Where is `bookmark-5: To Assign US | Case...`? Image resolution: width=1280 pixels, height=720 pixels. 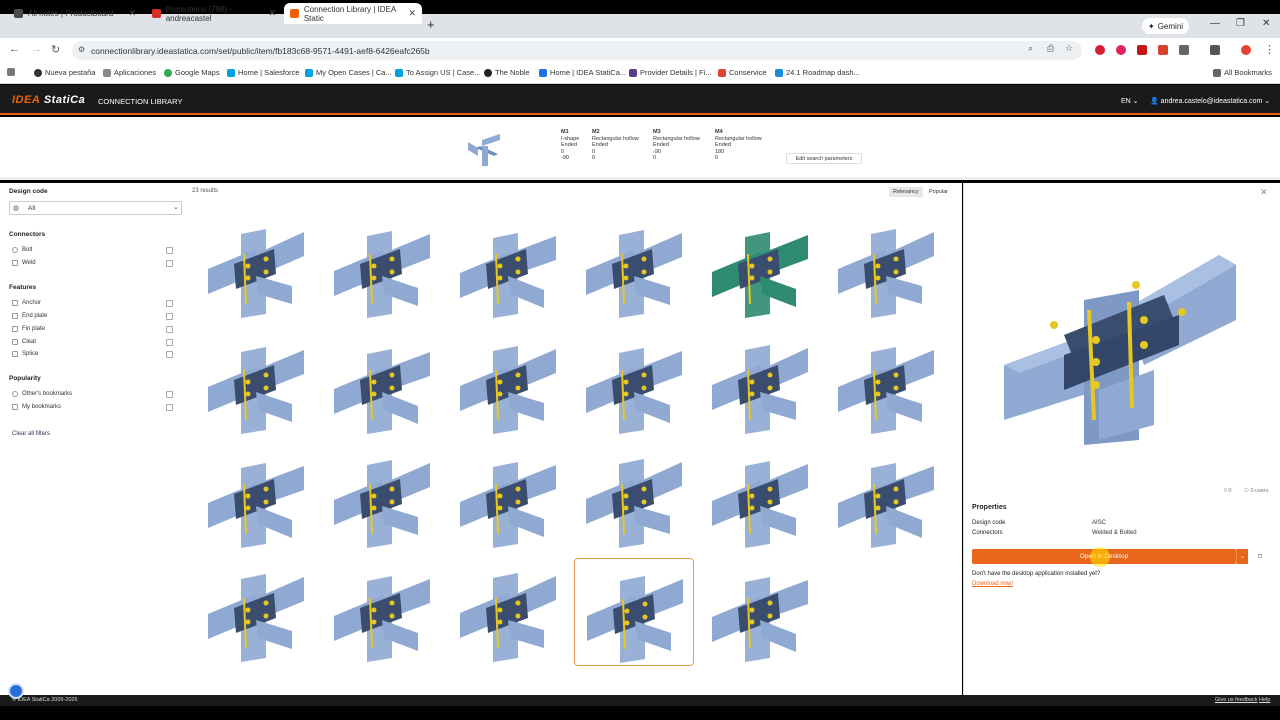
bookmark-5: To Assign US | Case... is located at coordinates (437, 72).